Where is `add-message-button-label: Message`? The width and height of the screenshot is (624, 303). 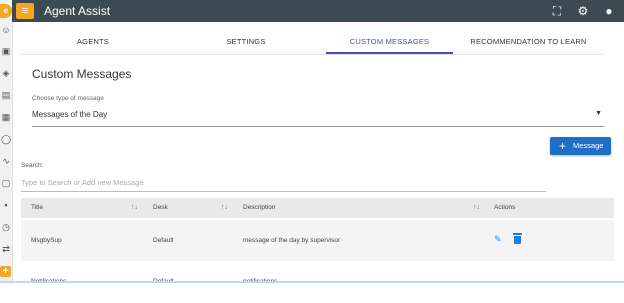
add-message-button-label: Message is located at coordinates (588, 145).